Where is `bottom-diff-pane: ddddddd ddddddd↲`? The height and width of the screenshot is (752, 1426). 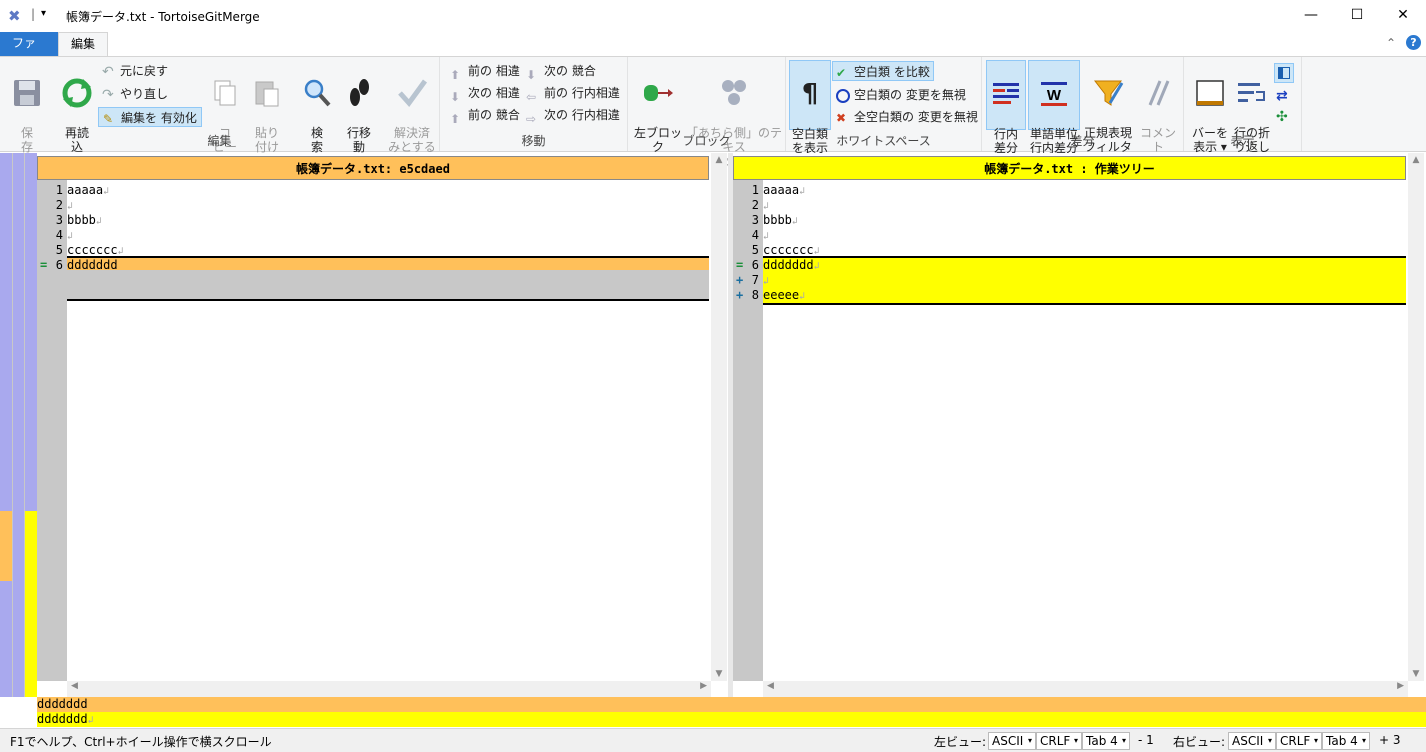 bottom-diff-pane: ddddddd ddddddd↲ is located at coordinates (731, 712).